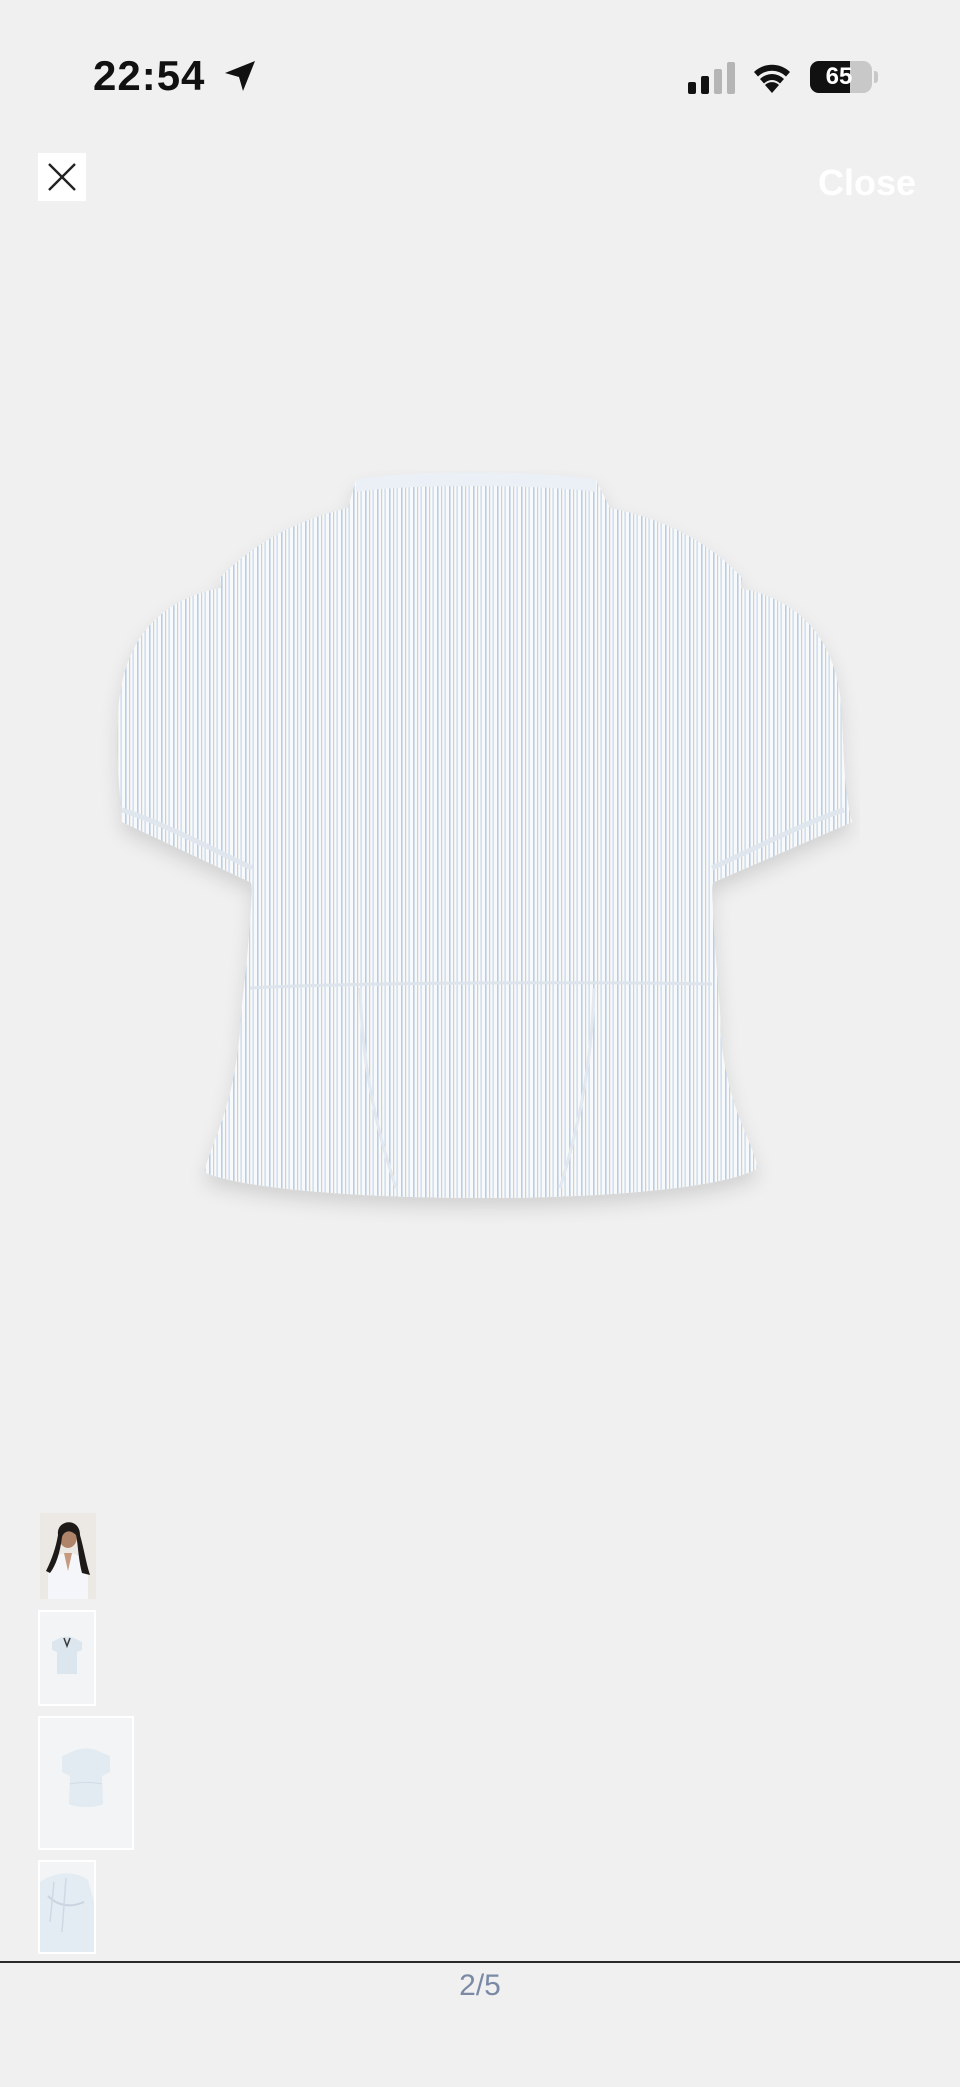 Image resolution: width=960 pixels, height=2087 pixels. I want to click on wifi-icon, so click(772, 78).